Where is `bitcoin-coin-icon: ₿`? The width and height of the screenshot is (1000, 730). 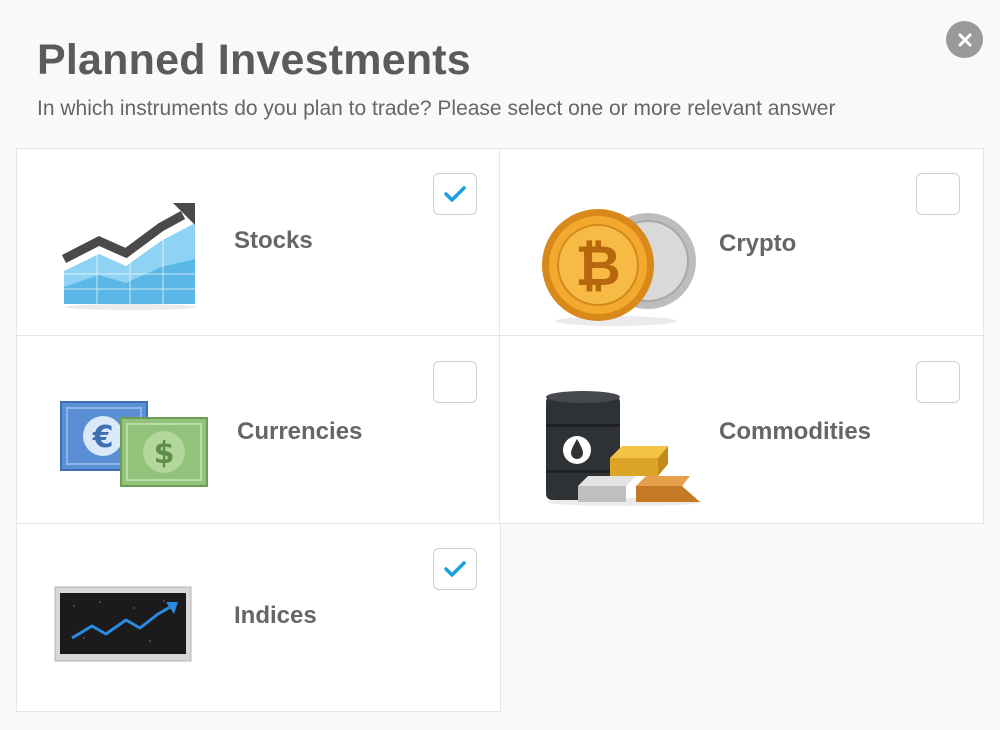
bitcoin-coin-icon: ₿ is located at coordinates (619, 267).